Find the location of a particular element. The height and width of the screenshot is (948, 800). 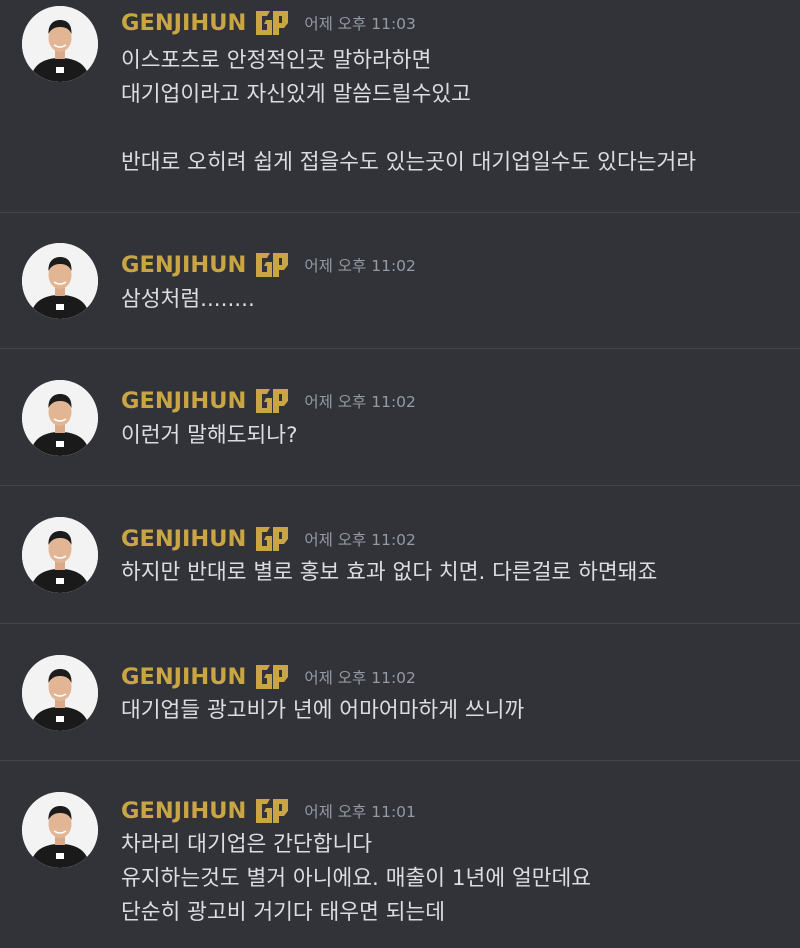

message-text-line: 유지하는것도 별거 아니에요. 매출이 1년에 얼만데요 is located at coordinates (356, 878).